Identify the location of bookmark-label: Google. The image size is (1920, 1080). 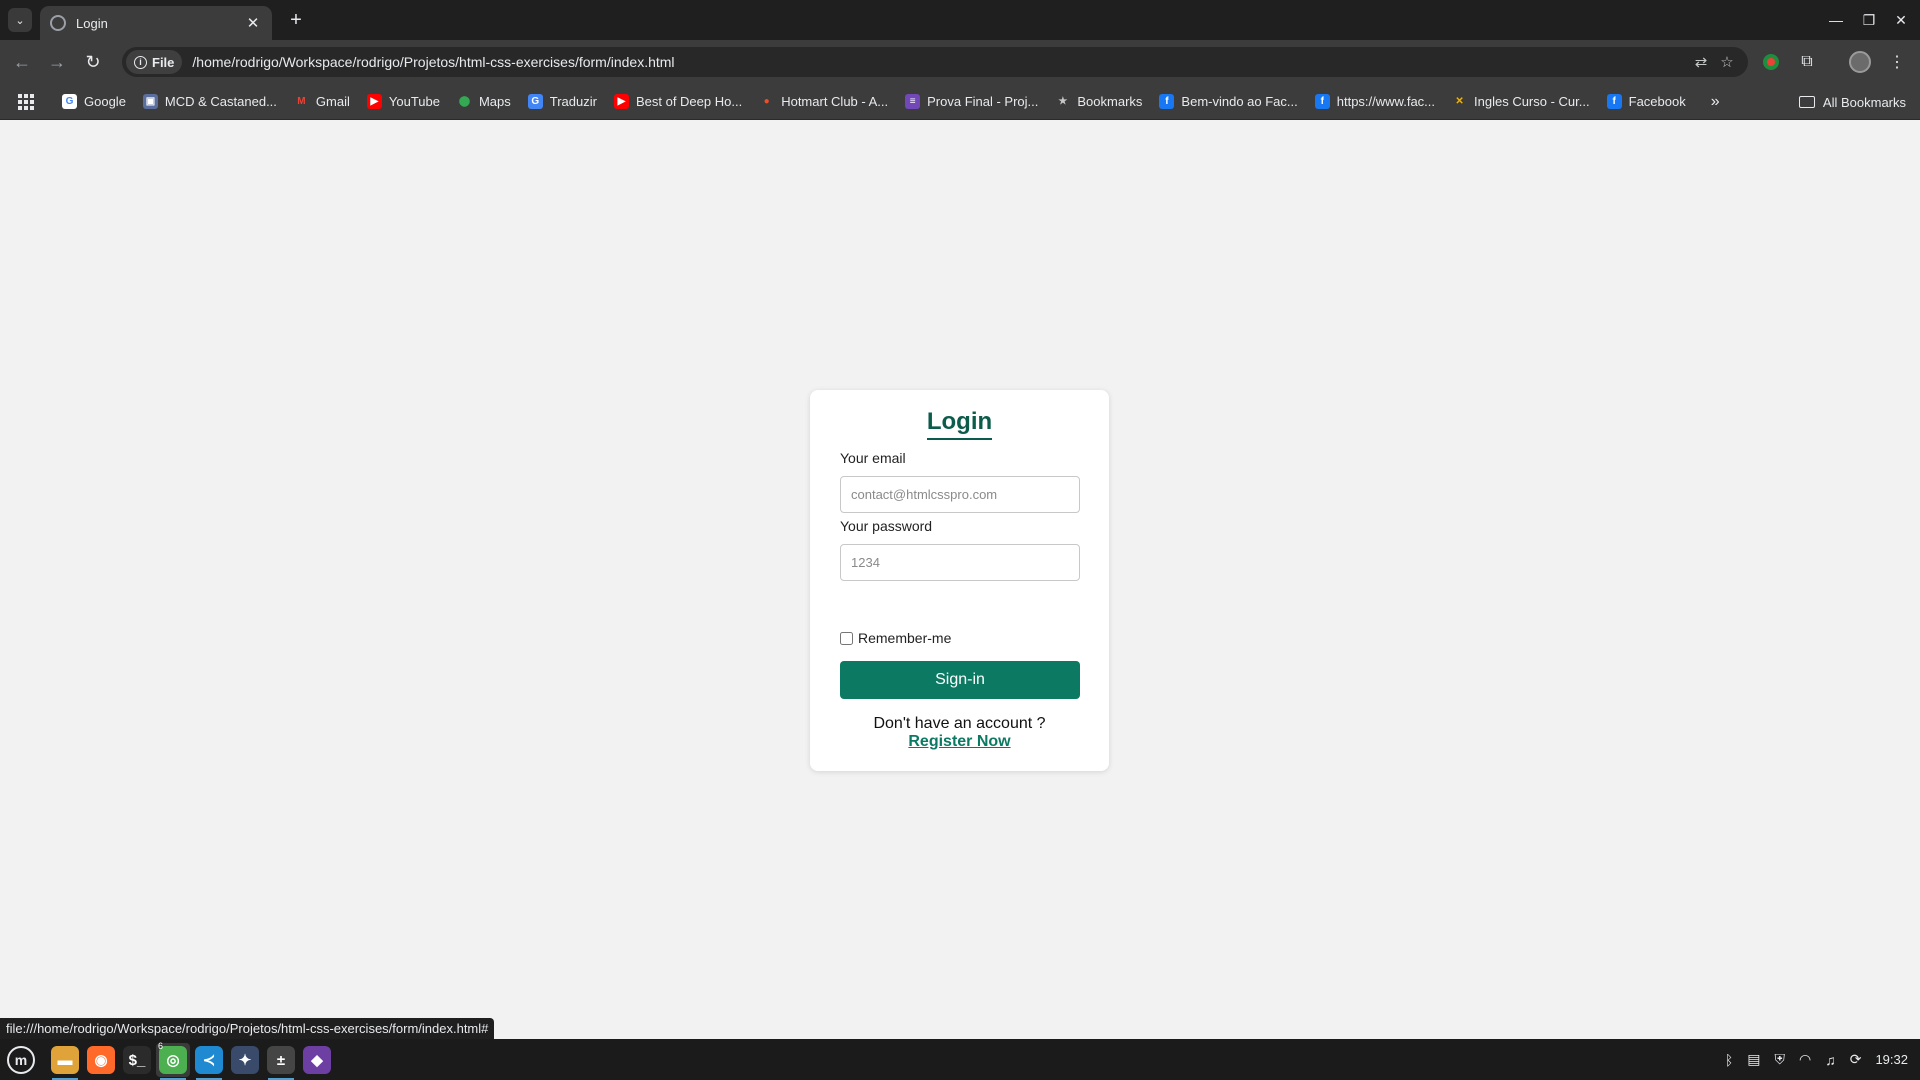
(105, 101).